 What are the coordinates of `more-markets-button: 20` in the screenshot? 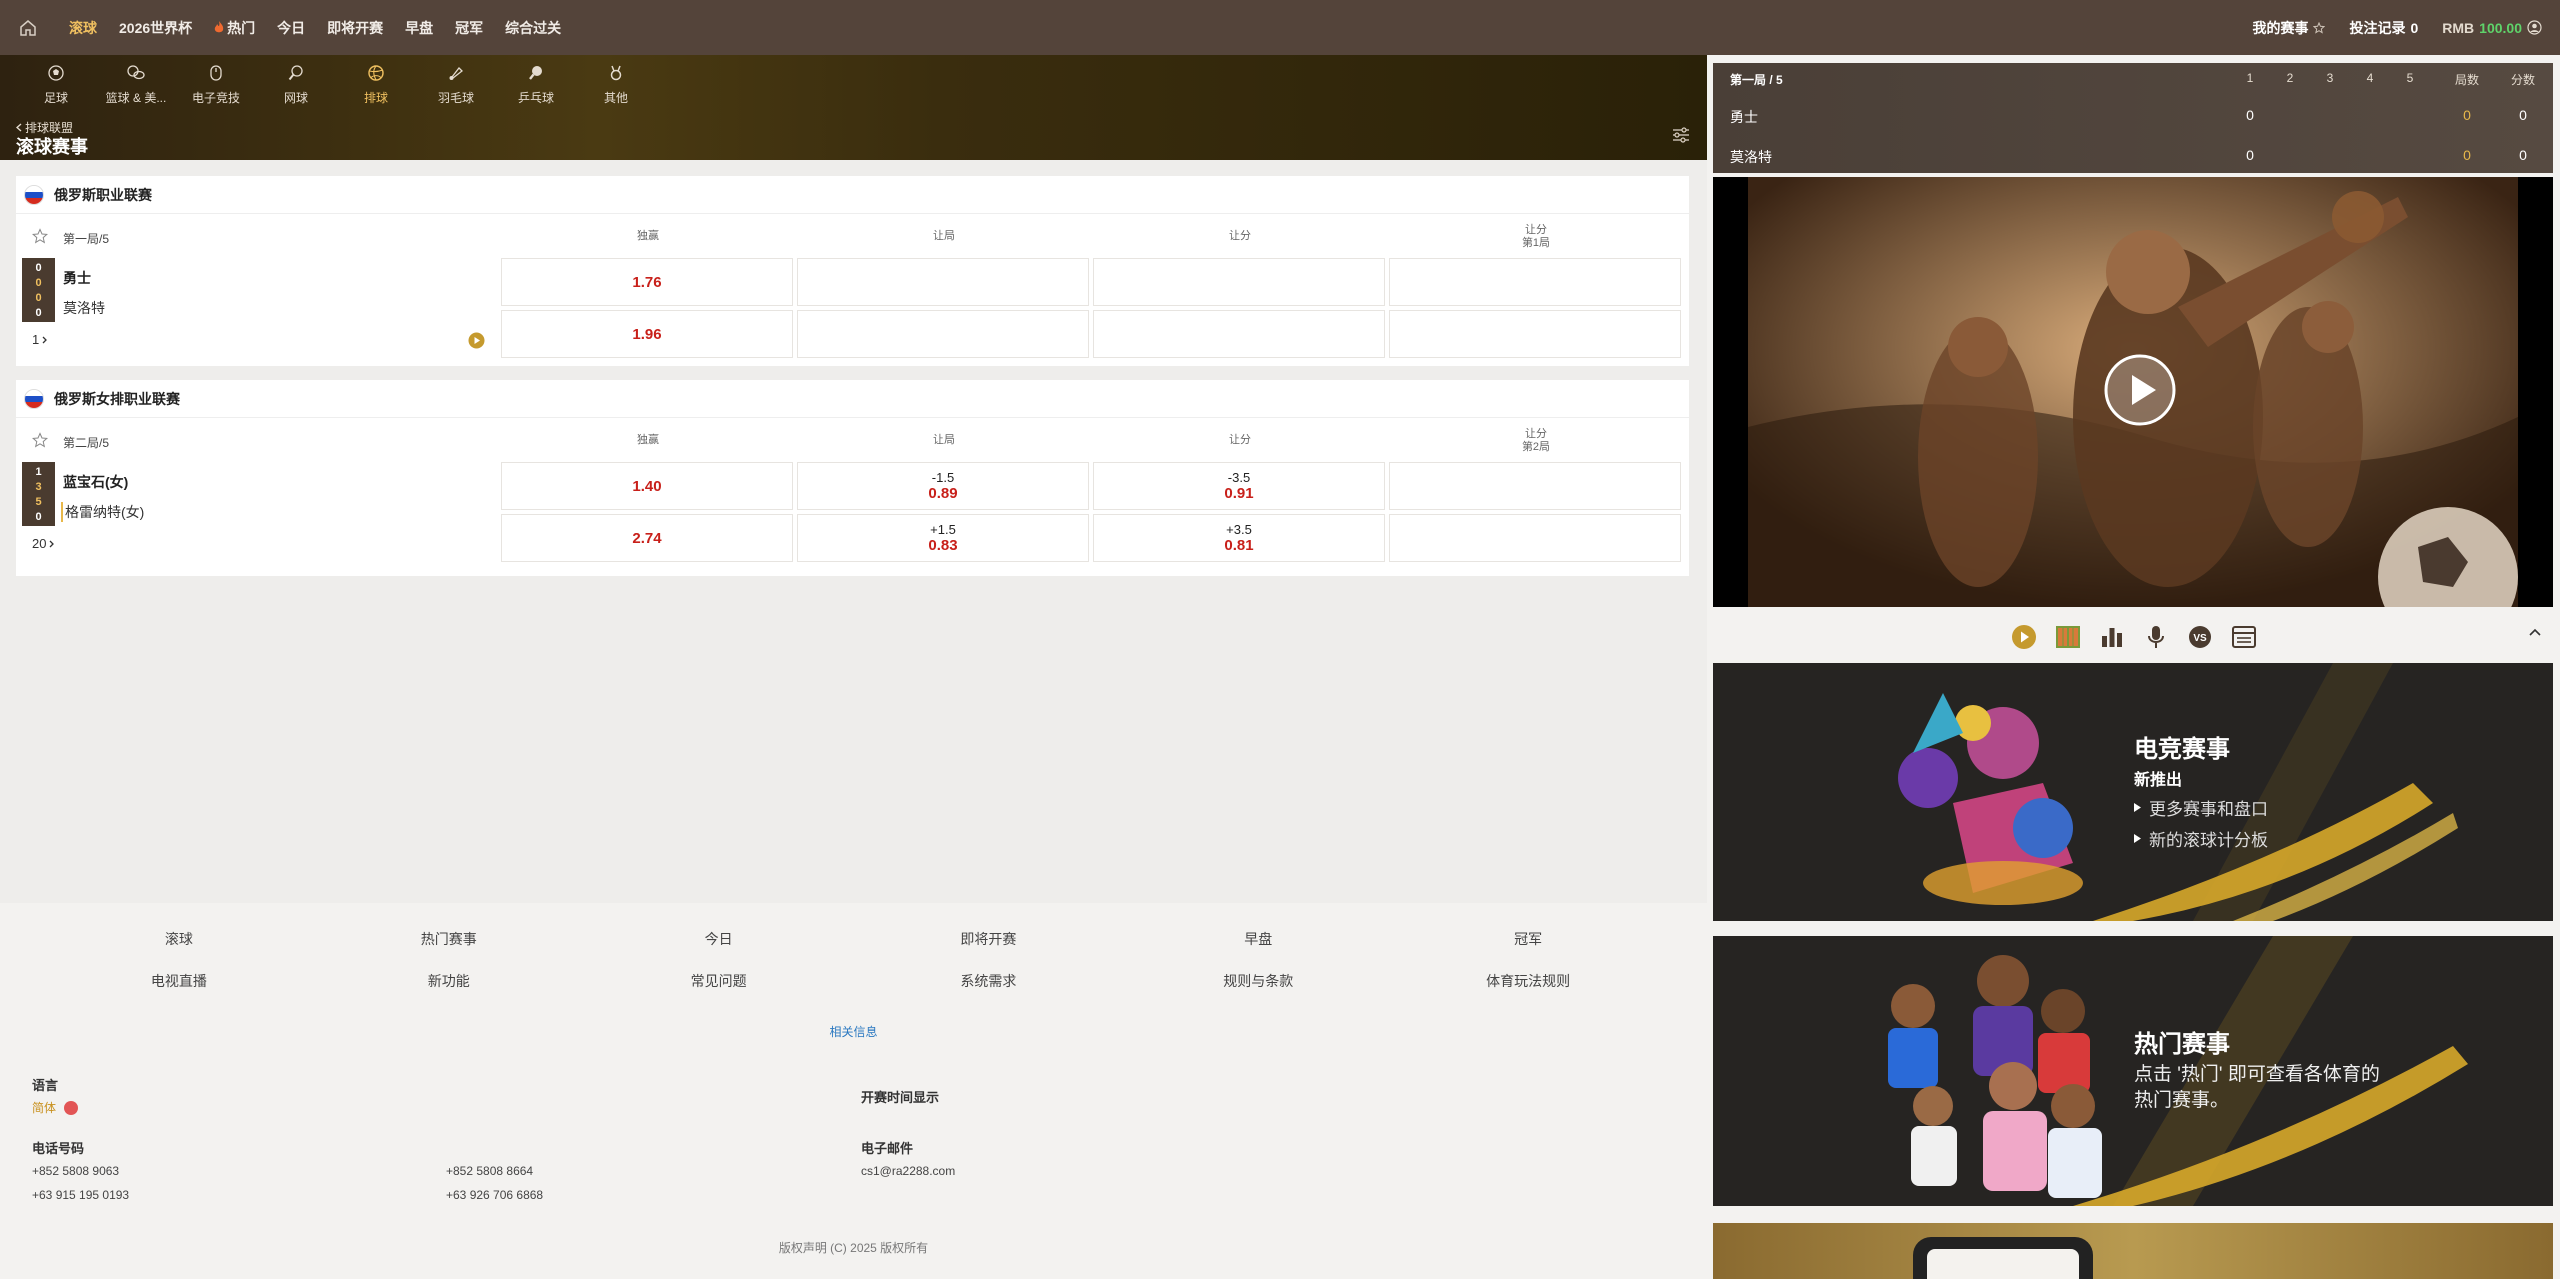 It's located at (43, 543).